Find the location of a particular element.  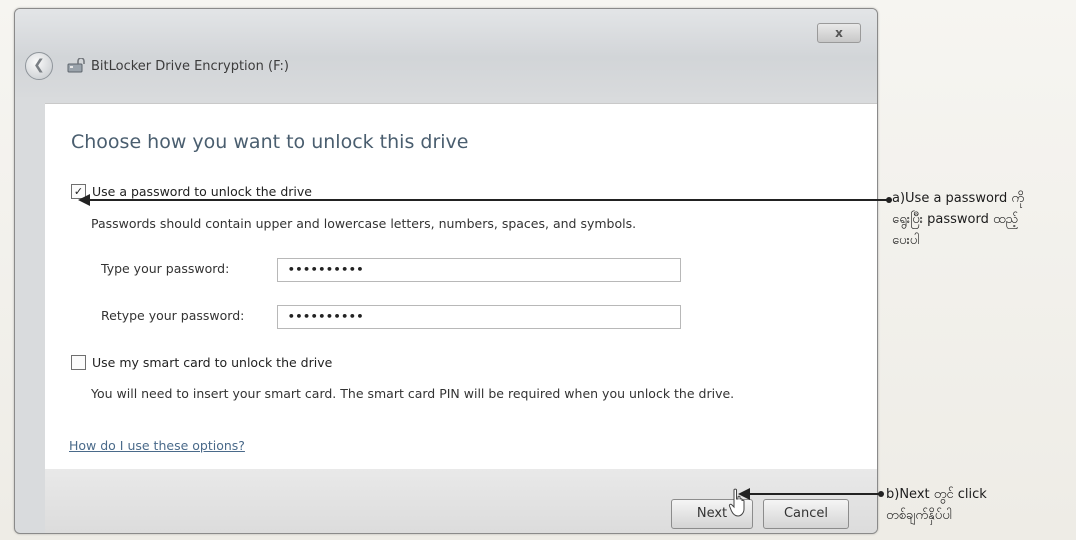

close-button: x is located at coordinates (839, 33).